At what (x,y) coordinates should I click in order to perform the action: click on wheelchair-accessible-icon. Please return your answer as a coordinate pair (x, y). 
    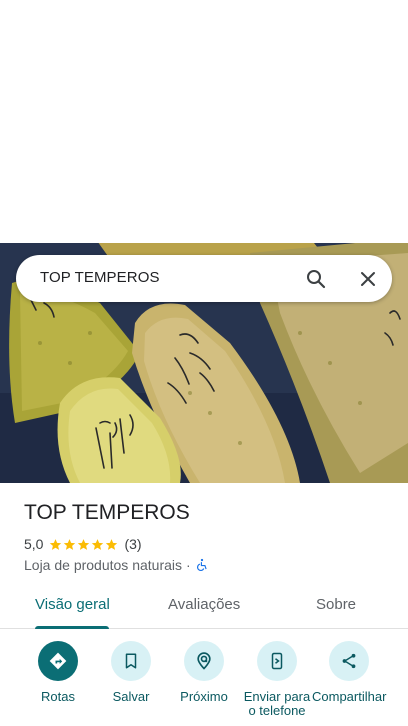
    Looking at the image, I should click on (201, 564).